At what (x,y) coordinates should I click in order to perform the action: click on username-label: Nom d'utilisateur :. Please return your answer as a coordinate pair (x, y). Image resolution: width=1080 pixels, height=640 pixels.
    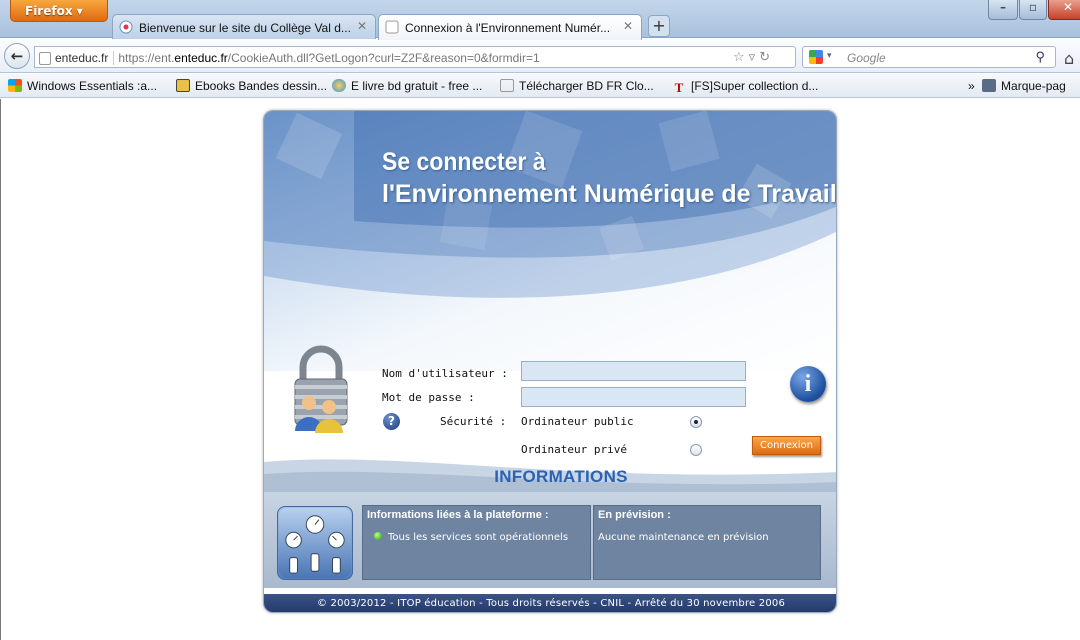
    Looking at the image, I should click on (445, 373).